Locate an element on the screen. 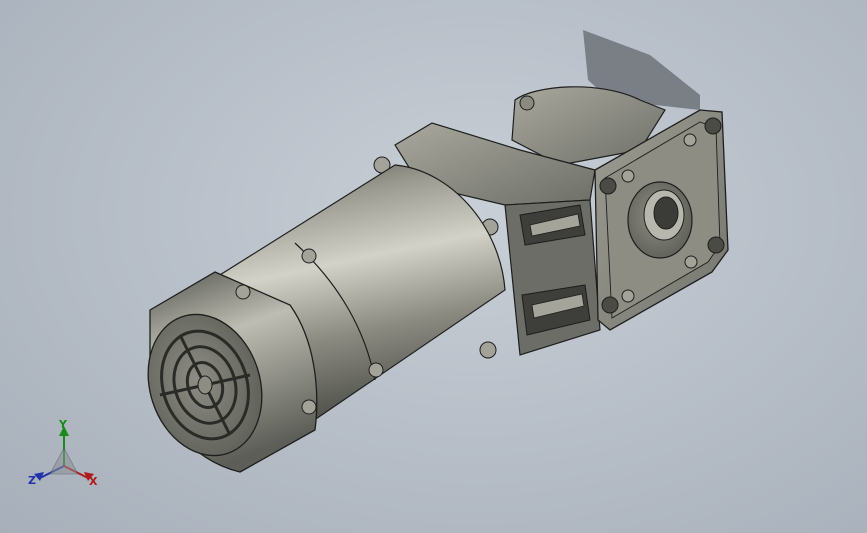 Image resolution: width=867 pixels, height=533 pixels. triad-y-label: Y is located at coordinates (63, 424).